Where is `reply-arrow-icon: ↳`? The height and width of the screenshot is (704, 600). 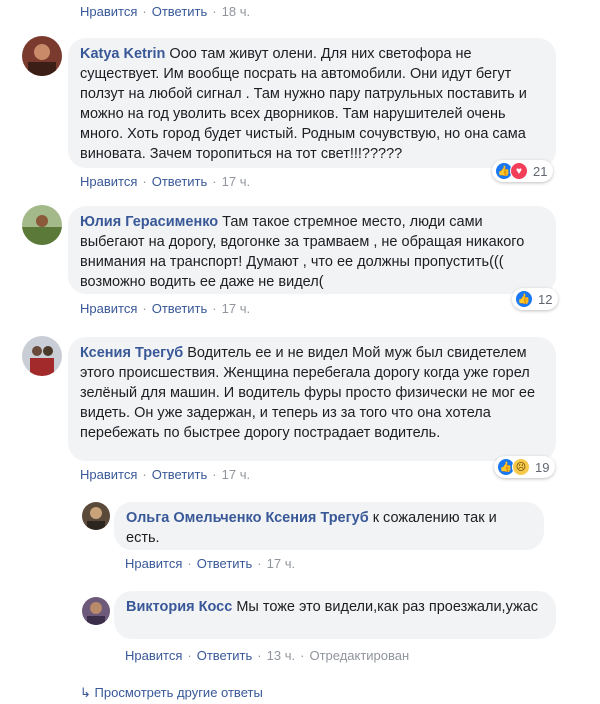
reply-arrow-icon: ↳ is located at coordinates (87, 692).